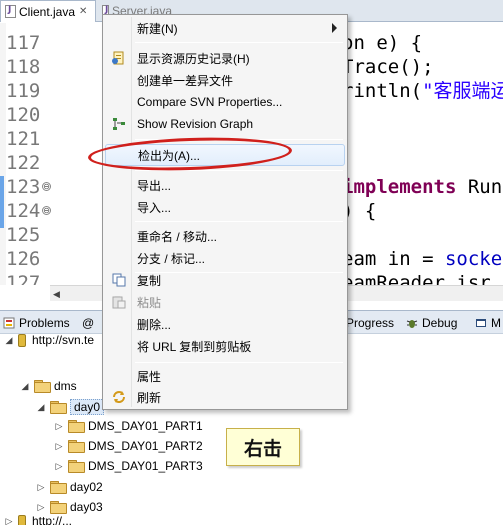 This screenshot has width=503, height=525. What do you see at coordinates (118, 58) in the screenshot?
I see `history-icon` at bounding box center [118, 58].